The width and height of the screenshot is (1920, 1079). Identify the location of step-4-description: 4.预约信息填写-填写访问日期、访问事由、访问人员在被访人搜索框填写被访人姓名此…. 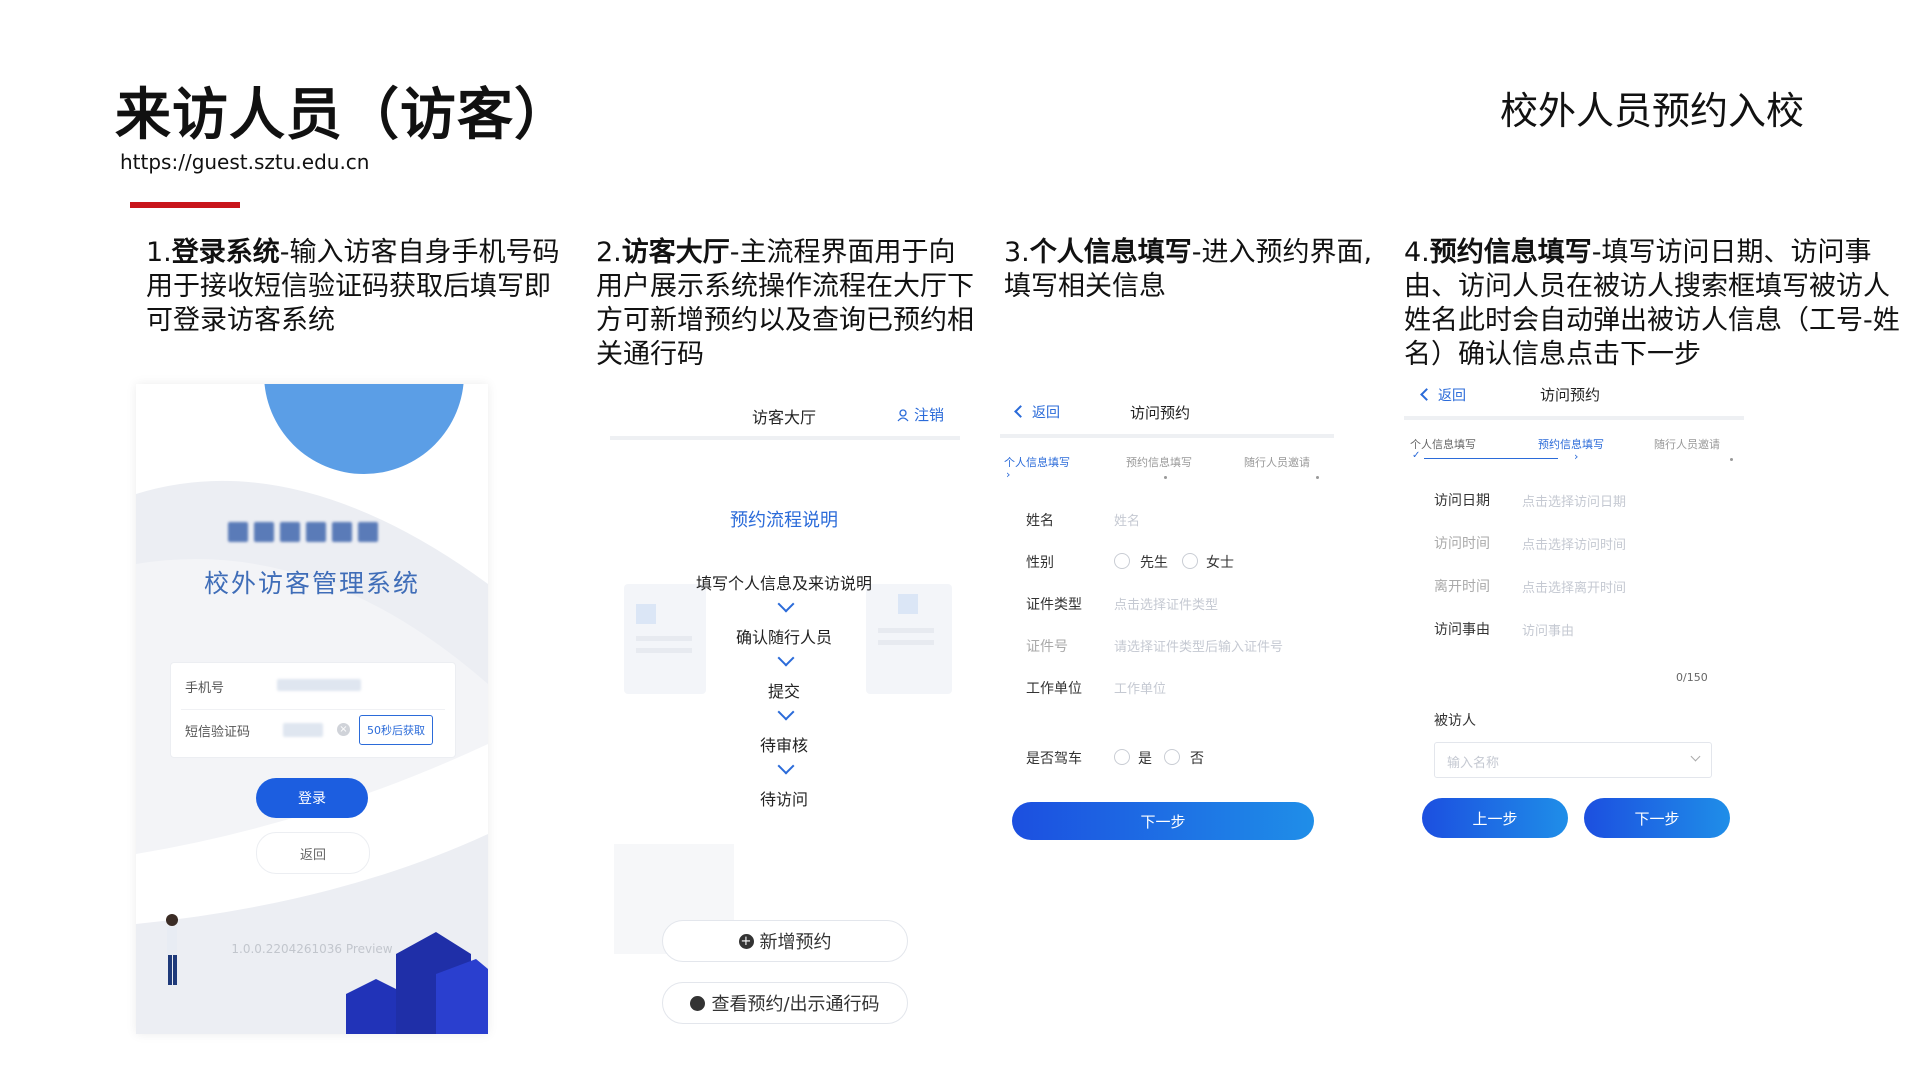
(1659, 304).